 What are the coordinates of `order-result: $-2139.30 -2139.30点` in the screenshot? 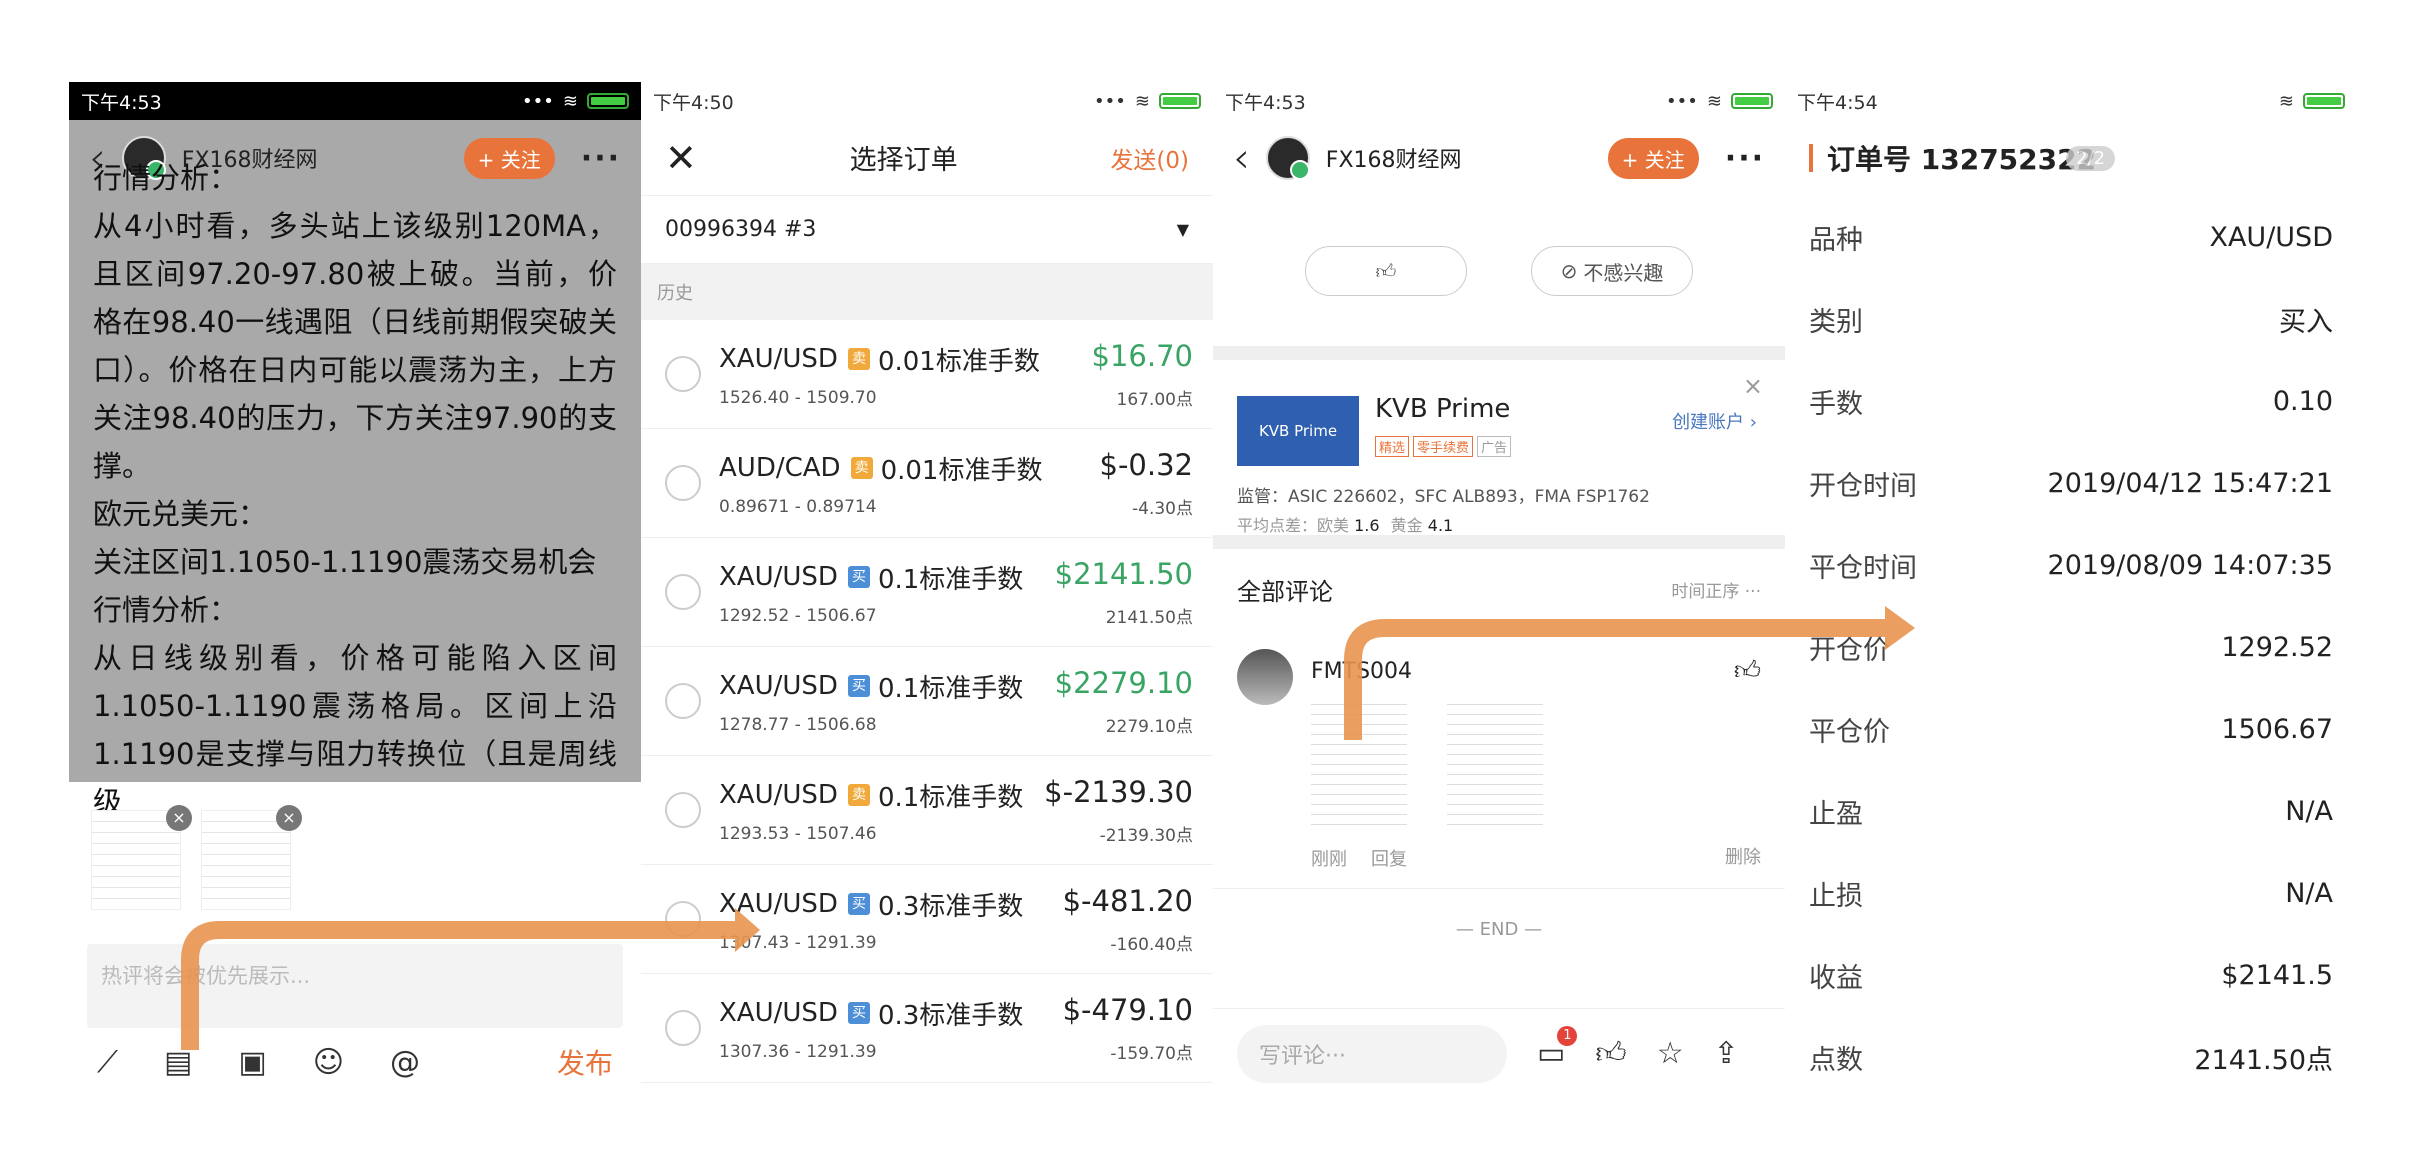 It's located at (1118, 810).